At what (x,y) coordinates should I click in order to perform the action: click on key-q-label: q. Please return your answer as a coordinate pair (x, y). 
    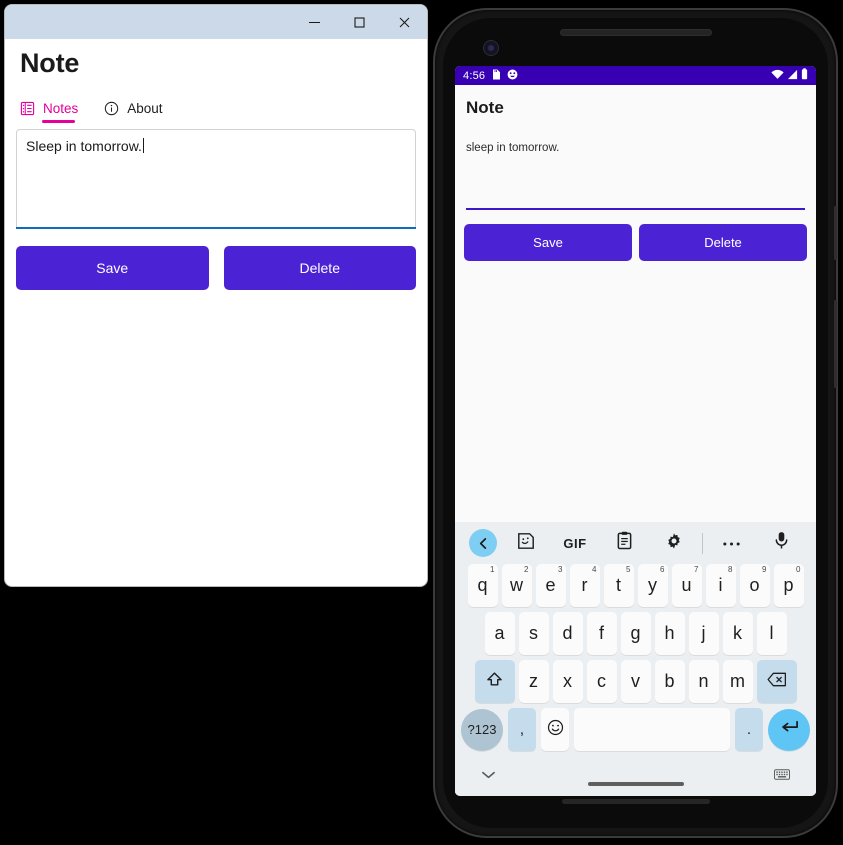
    Looking at the image, I should click on (482, 585).